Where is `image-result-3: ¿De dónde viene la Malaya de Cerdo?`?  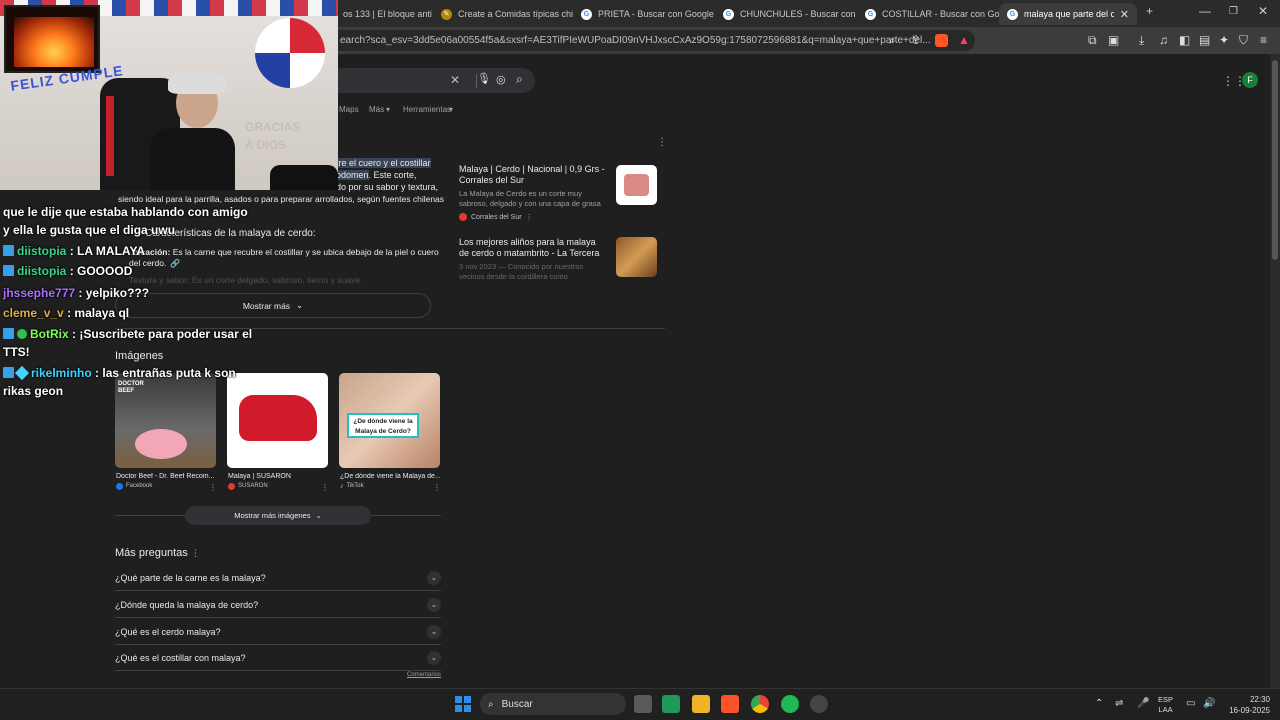
image-result-3: ¿De dónde viene la Malaya de Cerdo? is located at coordinates (389, 420).